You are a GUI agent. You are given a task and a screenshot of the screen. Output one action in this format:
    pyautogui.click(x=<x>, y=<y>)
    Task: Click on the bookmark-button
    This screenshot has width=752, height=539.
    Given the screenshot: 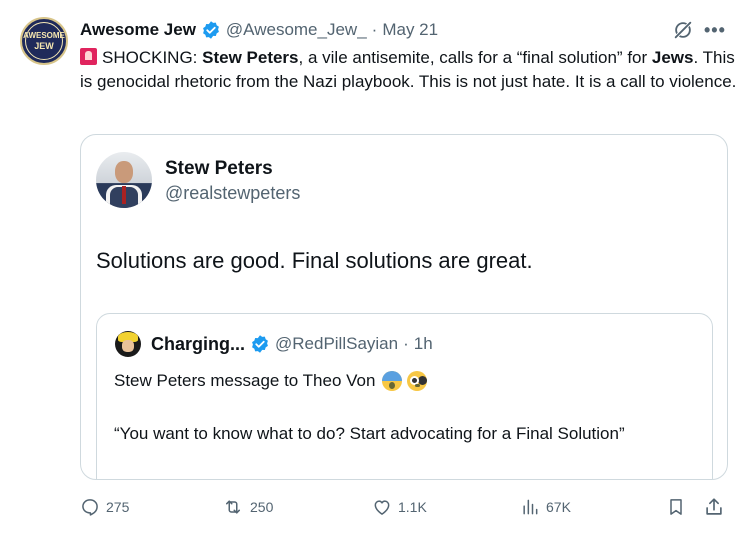 What is the action you would take?
    pyautogui.click(x=676, y=507)
    